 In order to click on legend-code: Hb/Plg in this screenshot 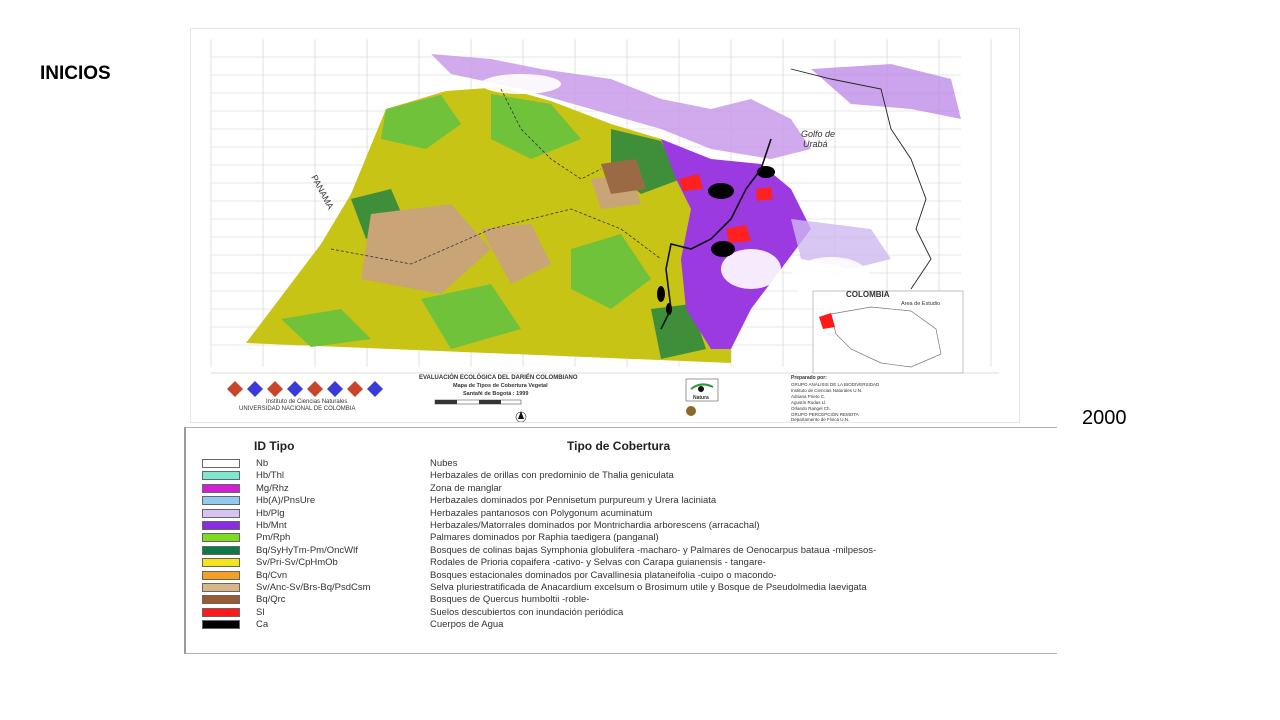, I will do `click(270, 513)`.